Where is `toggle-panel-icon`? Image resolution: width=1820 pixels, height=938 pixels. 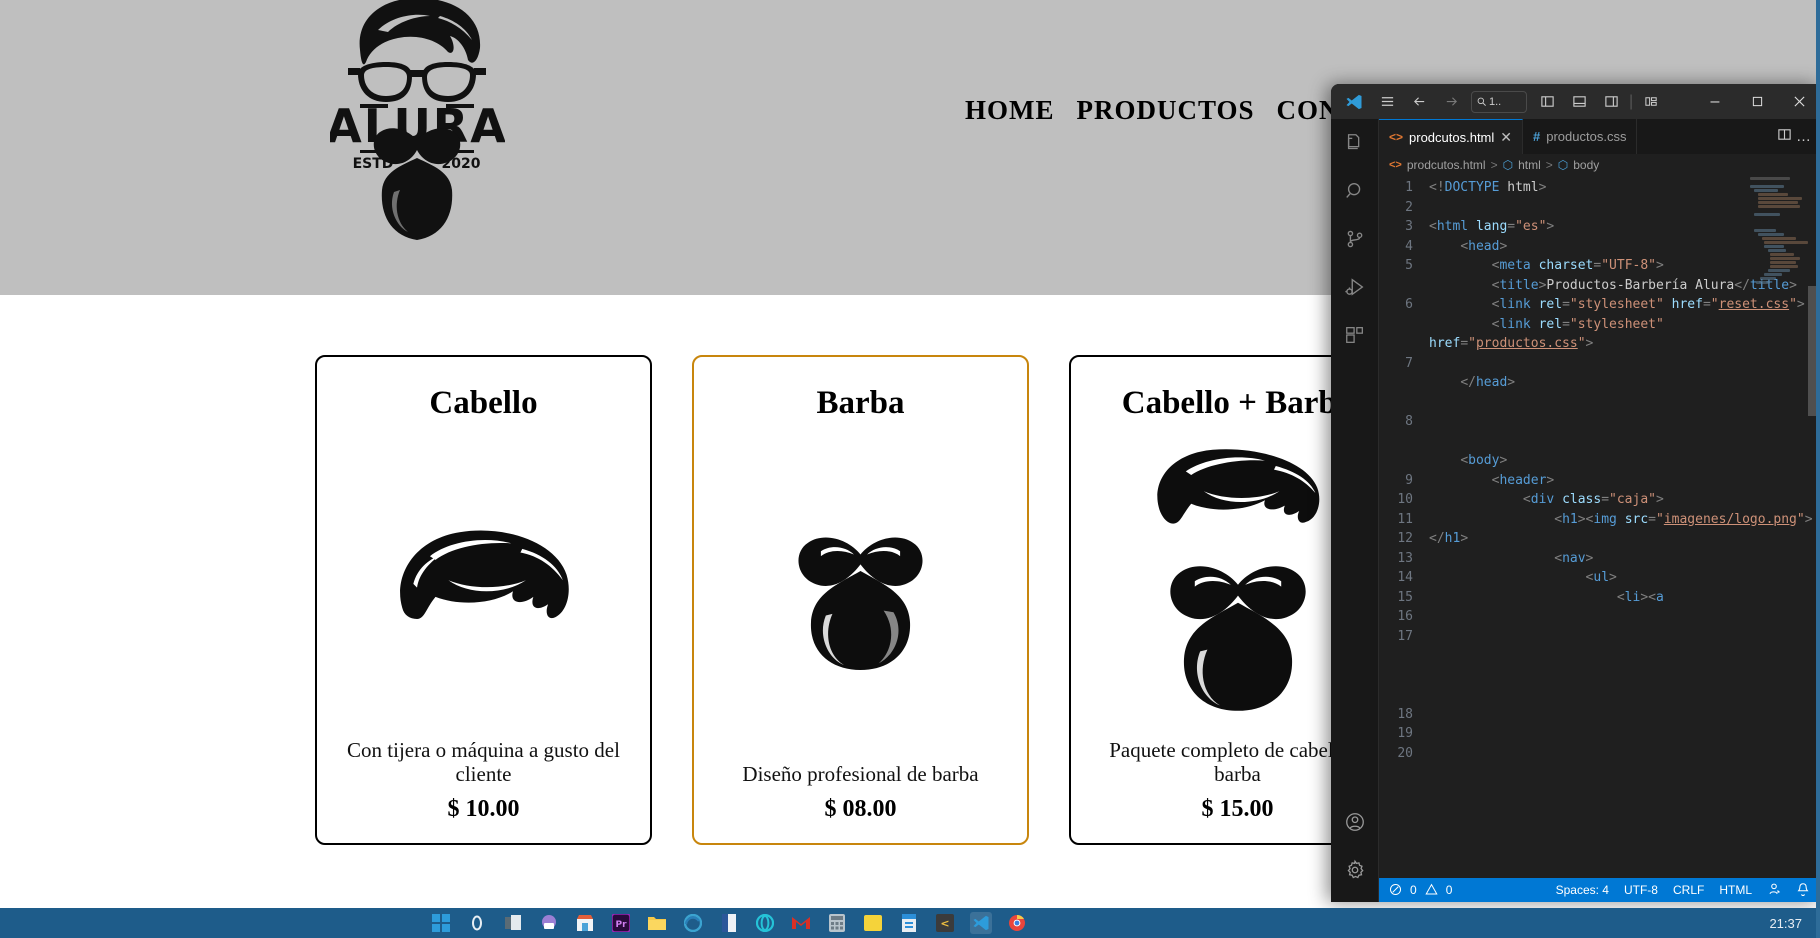
toggle-panel-icon is located at coordinates (1579, 102).